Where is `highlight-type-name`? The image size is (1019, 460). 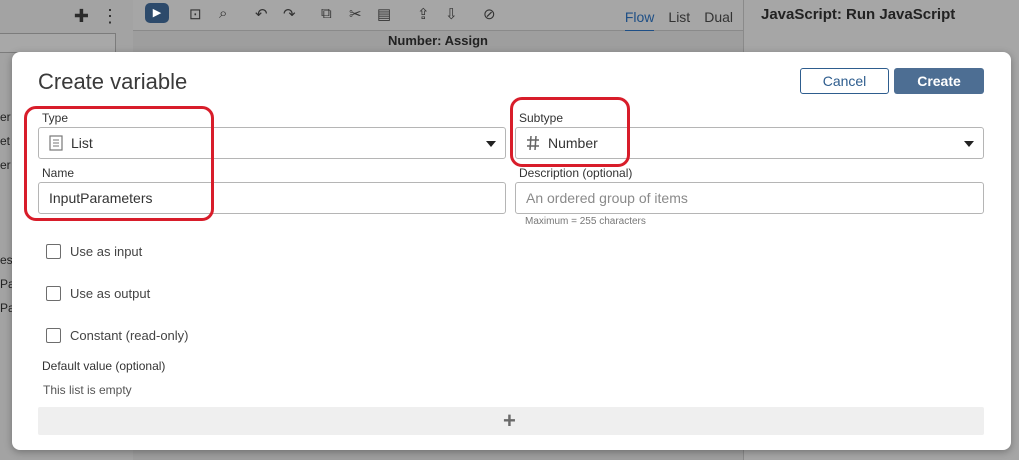 highlight-type-name is located at coordinates (119, 163).